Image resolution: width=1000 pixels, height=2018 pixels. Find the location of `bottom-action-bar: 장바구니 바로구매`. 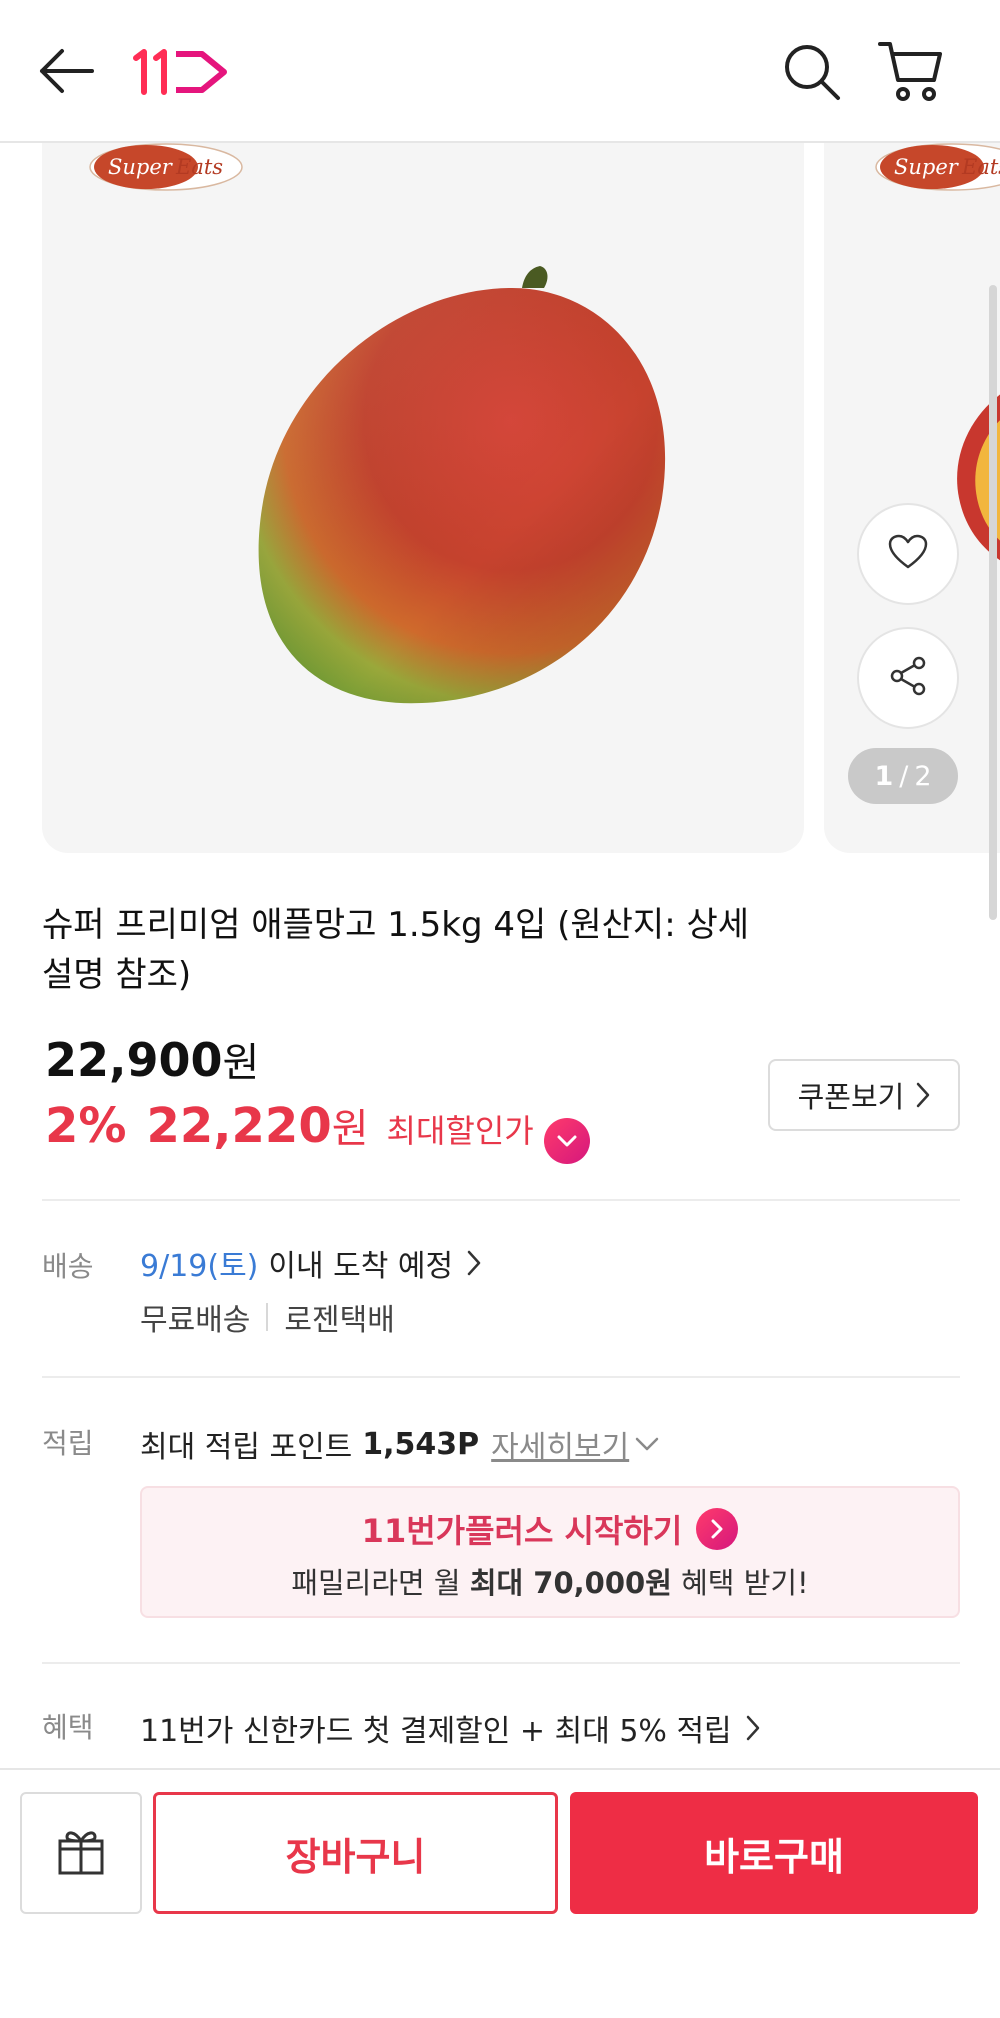

bottom-action-bar: 장바구니 바로구매 is located at coordinates (500, 1893).